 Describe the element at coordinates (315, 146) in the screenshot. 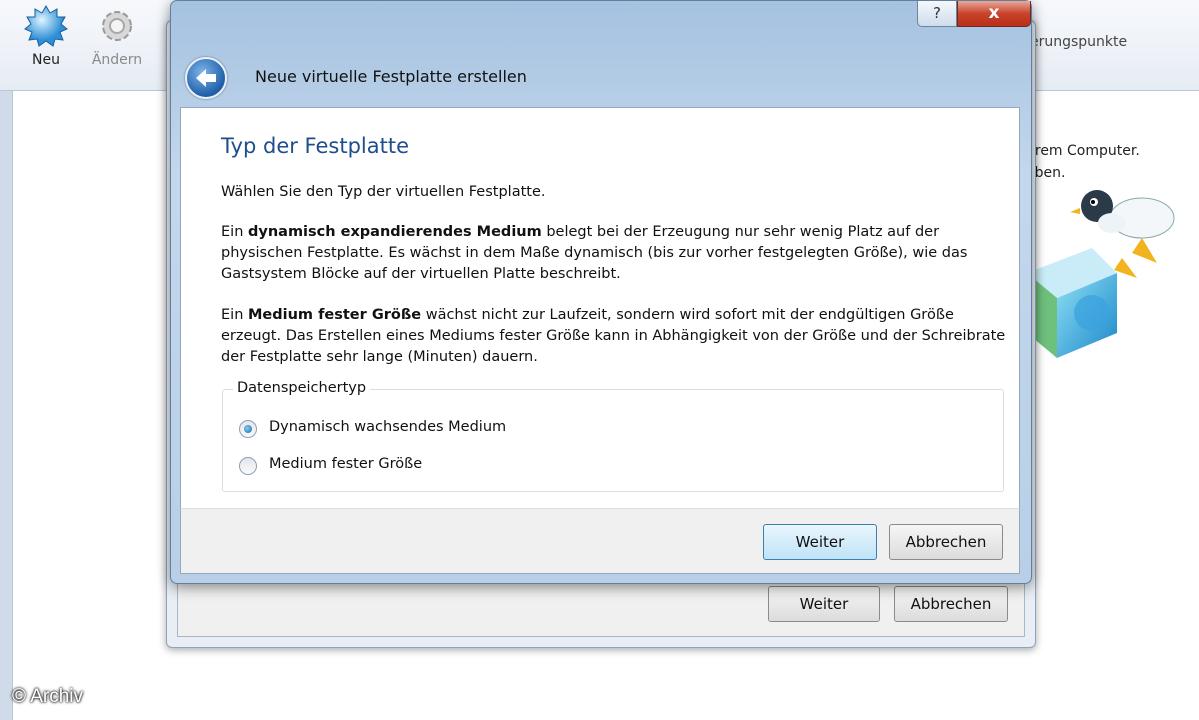

I see `page-heading: Typ der Festplatte` at that location.